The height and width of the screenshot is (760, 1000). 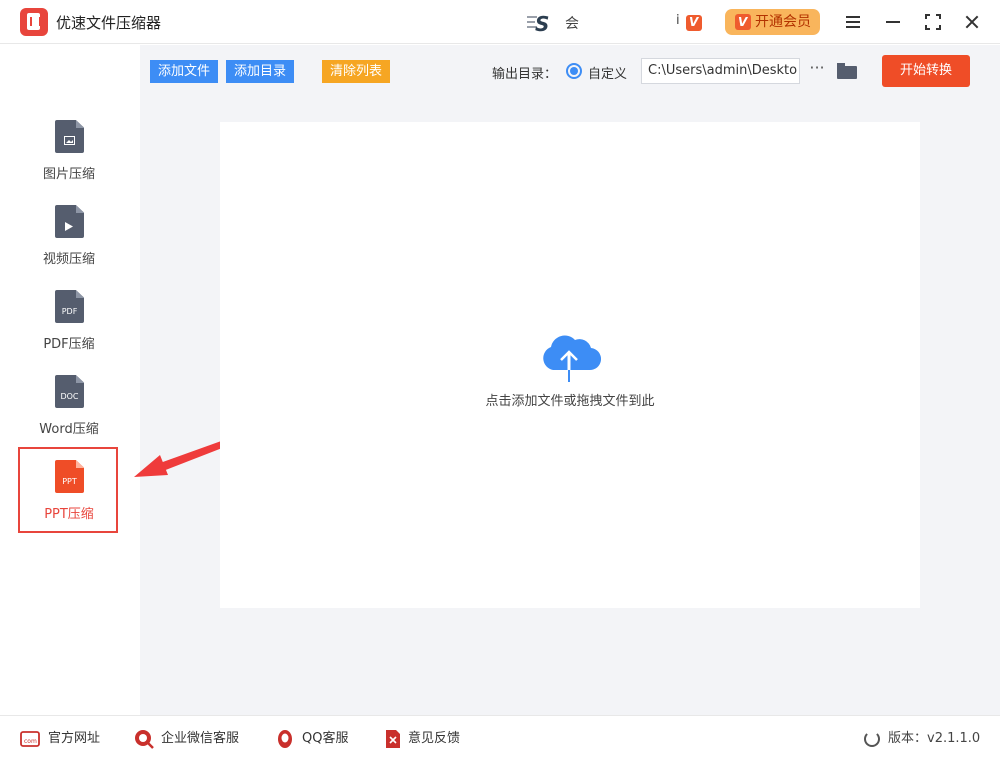 What do you see at coordinates (69, 332) in the screenshot?
I see `sidebar-item-pdf: PDF PDF压缩` at bounding box center [69, 332].